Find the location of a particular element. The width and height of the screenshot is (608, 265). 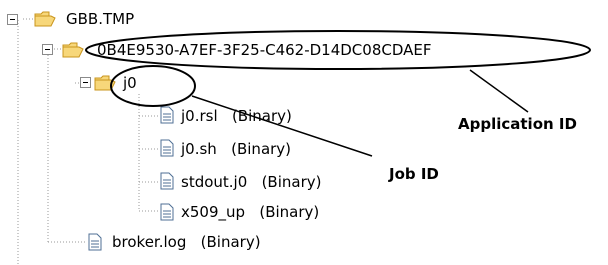

annotation-application-id: Application ID is located at coordinates (517, 124).